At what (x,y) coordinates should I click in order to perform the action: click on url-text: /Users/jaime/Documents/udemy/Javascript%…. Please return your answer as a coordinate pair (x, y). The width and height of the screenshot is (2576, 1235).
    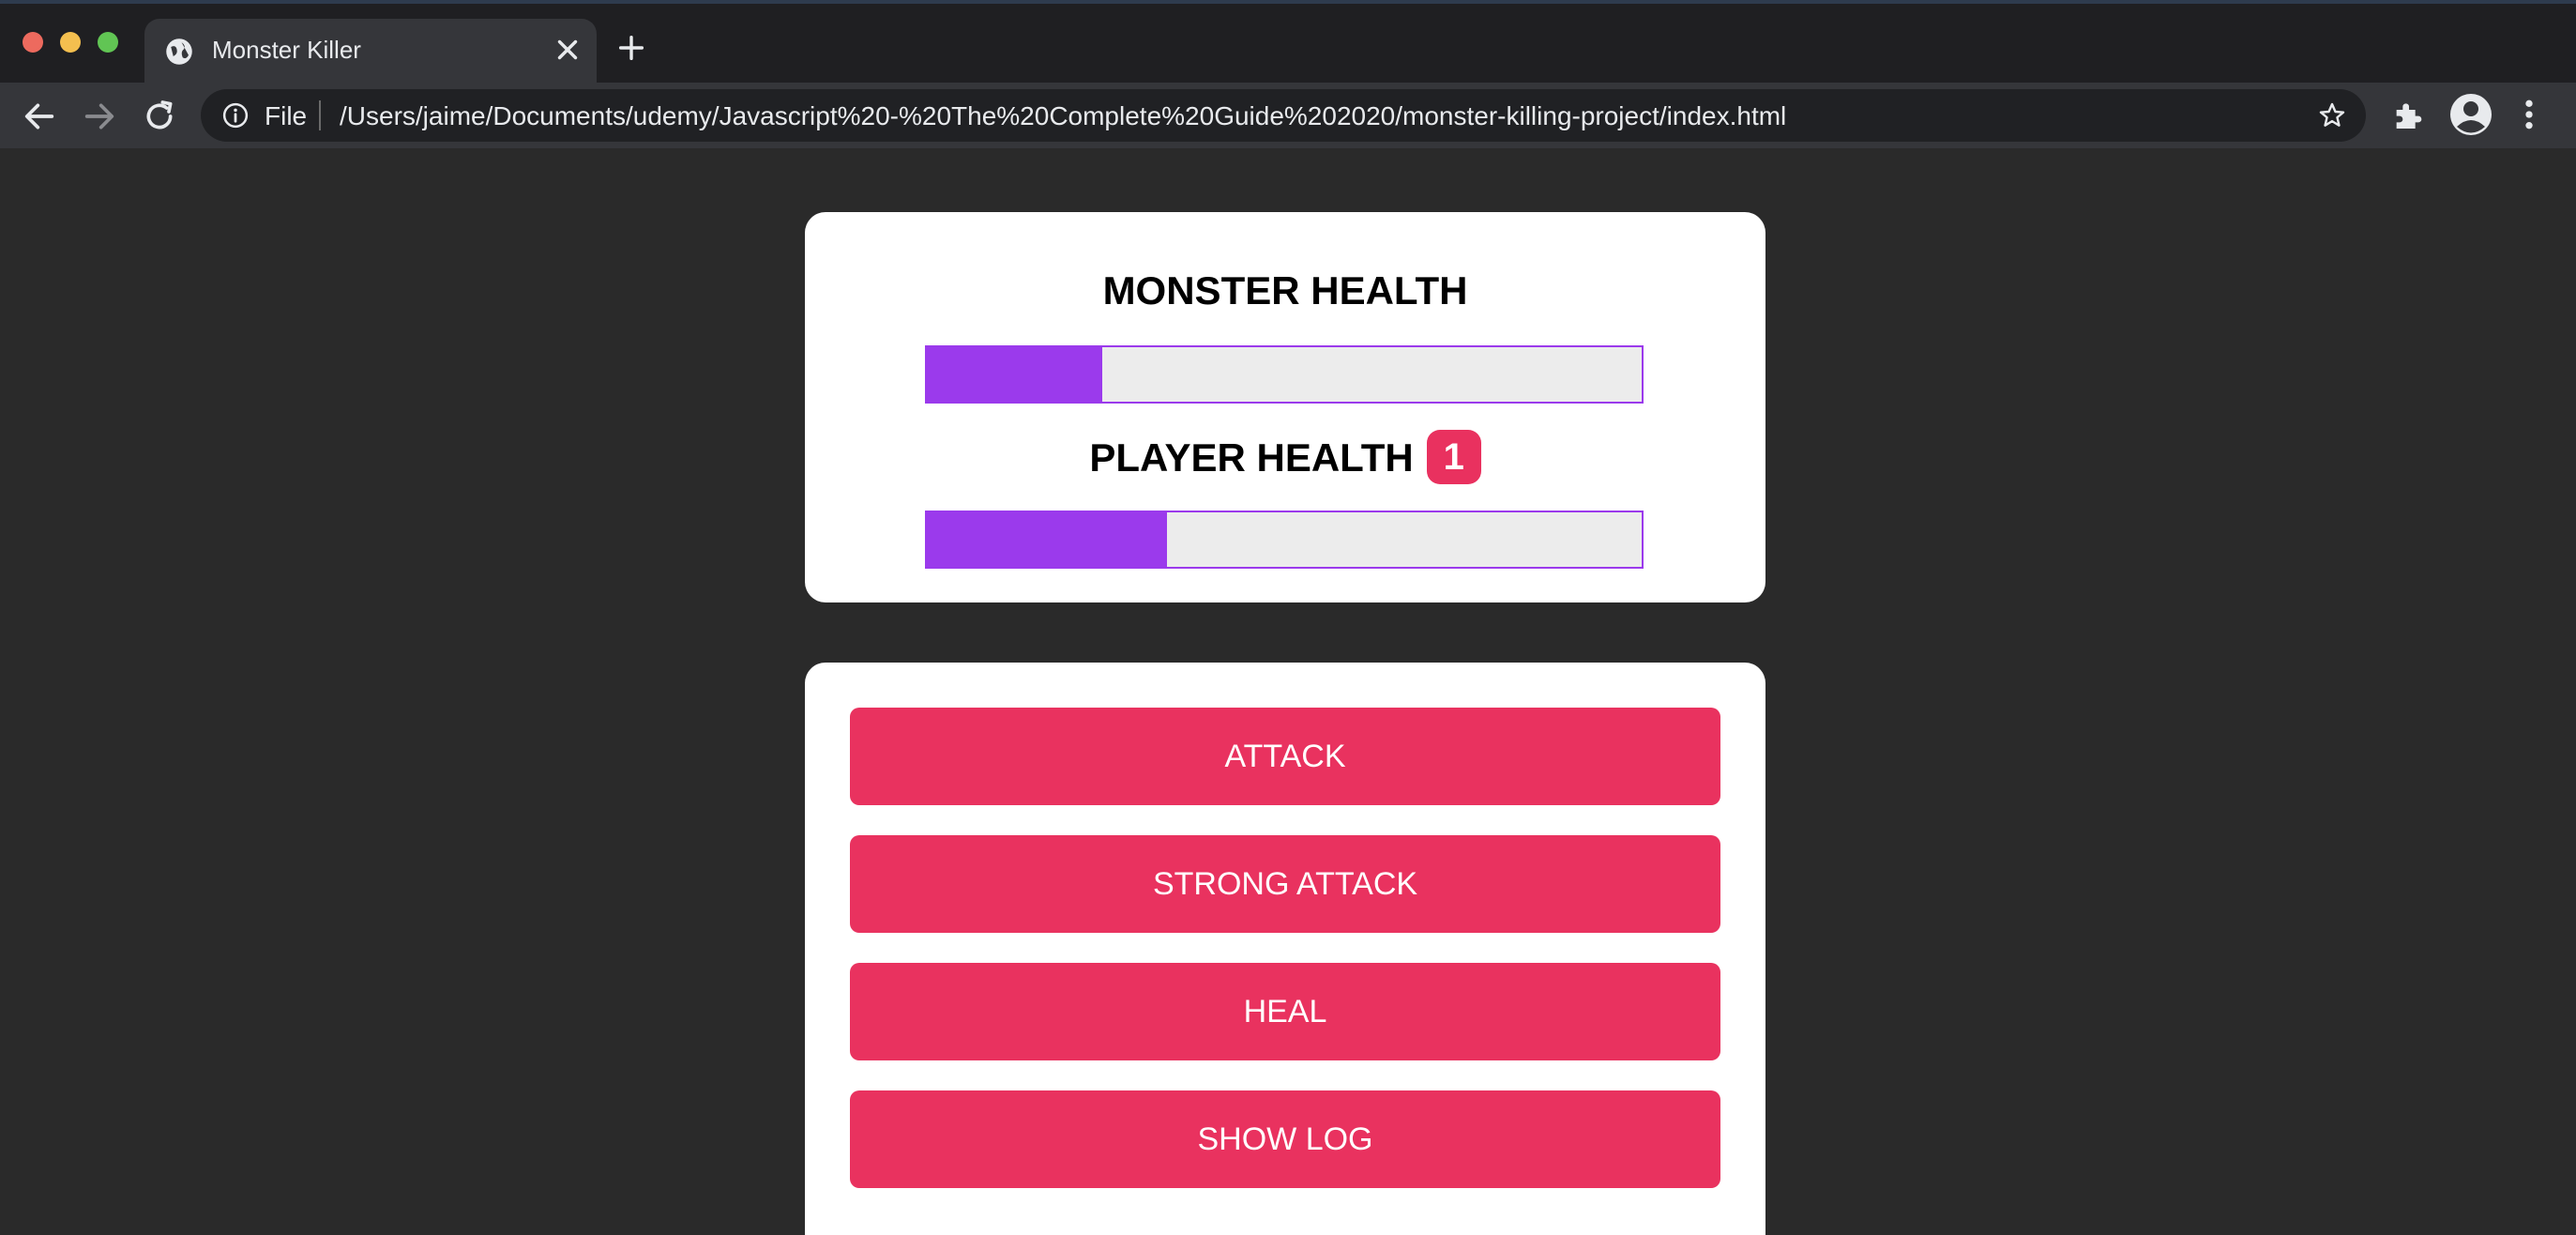
    Looking at the image, I should click on (1063, 116).